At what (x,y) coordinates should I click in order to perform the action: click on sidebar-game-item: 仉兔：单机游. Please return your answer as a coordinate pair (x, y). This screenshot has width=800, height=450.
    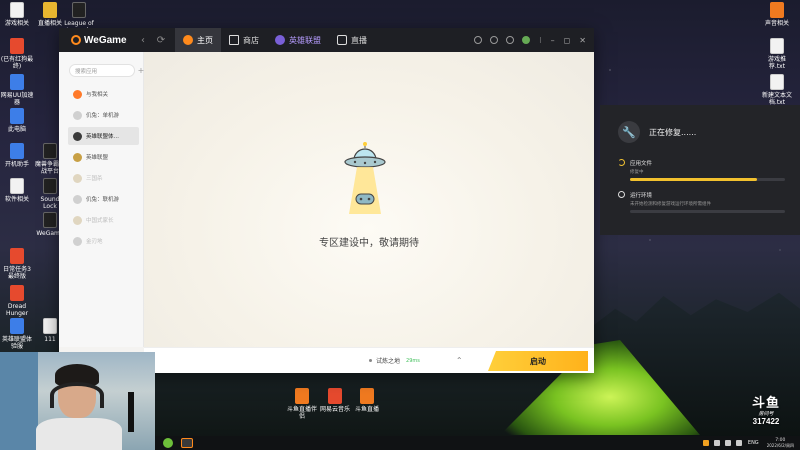
    Looking at the image, I should click on (103, 115).